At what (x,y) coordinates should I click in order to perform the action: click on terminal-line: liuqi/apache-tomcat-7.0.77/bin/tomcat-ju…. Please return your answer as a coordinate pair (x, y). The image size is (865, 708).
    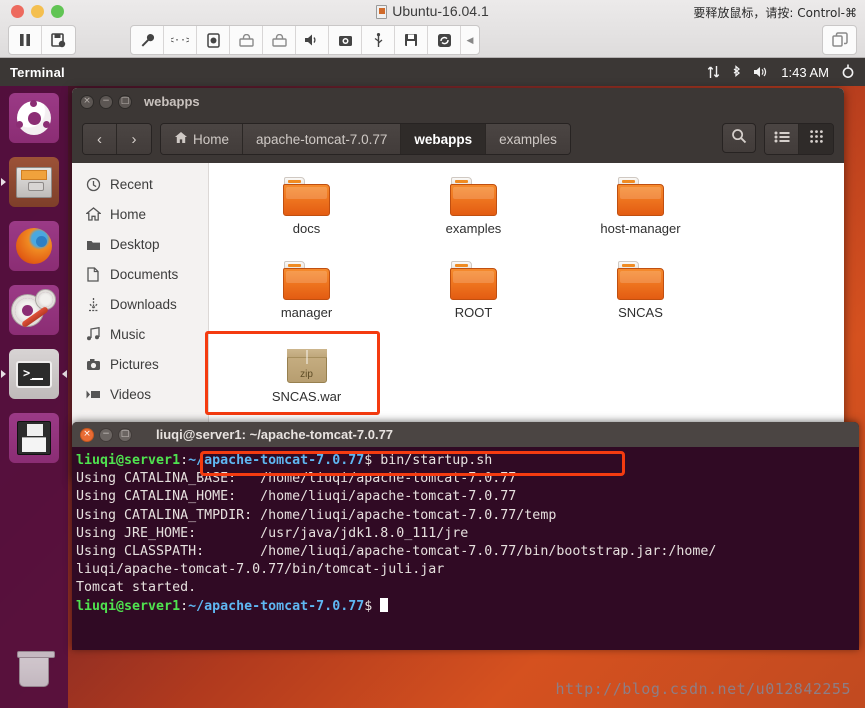
    Looking at the image, I should click on (260, 570).